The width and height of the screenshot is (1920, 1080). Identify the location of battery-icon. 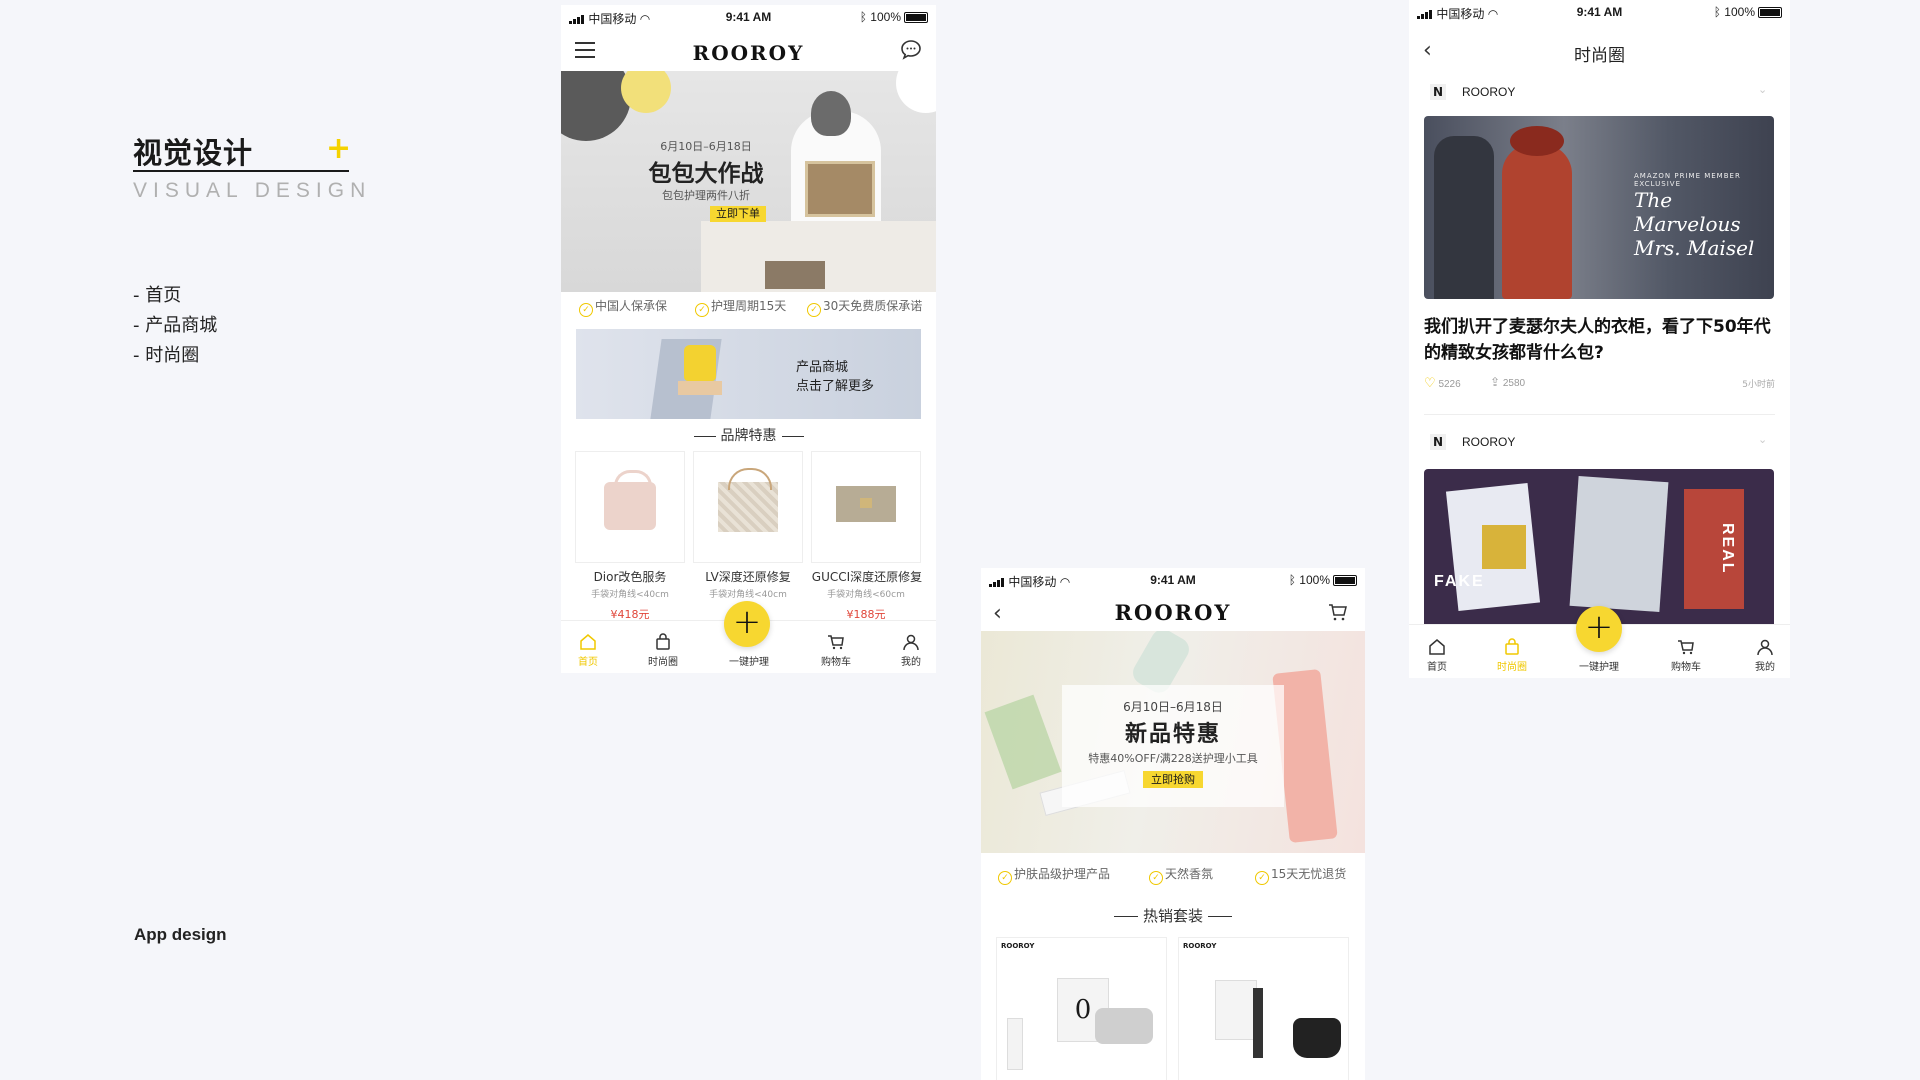
(916, 18).